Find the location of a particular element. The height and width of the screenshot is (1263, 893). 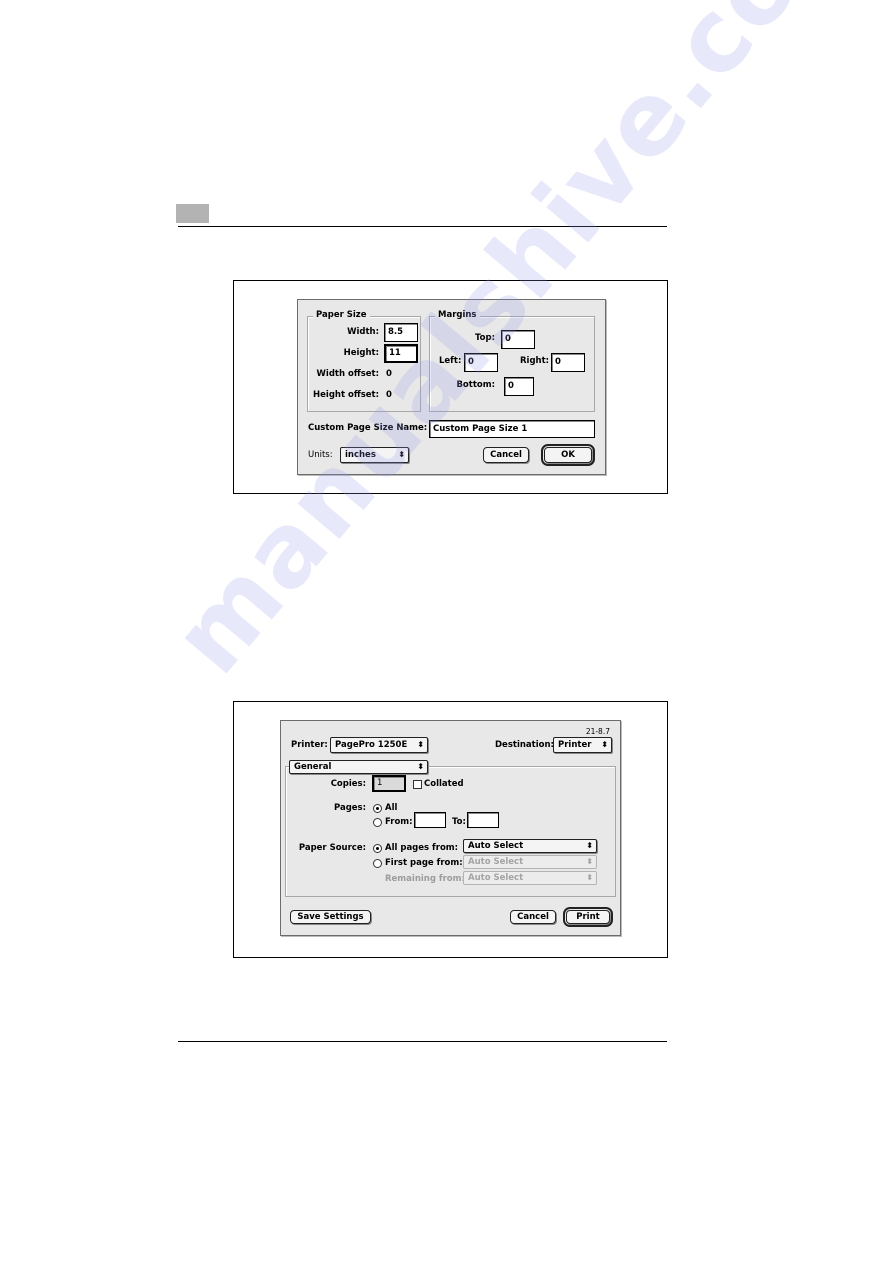

collated-label: Collated is located at coordinates (444, 784).